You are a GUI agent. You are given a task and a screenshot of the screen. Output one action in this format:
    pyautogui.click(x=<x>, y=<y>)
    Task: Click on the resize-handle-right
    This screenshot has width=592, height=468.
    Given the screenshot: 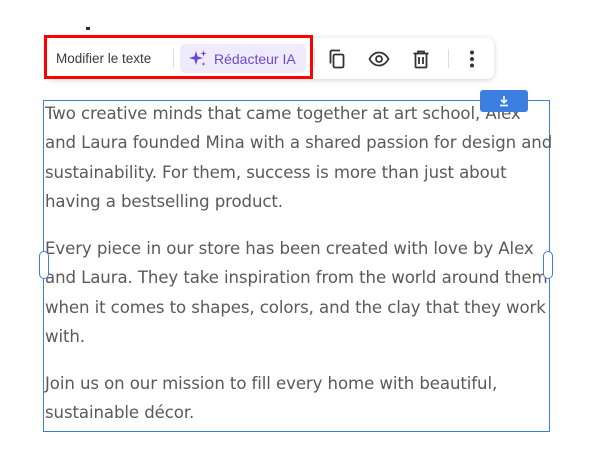 What is the action you would take?
    pyautogui.click(x=548, y=265)
    